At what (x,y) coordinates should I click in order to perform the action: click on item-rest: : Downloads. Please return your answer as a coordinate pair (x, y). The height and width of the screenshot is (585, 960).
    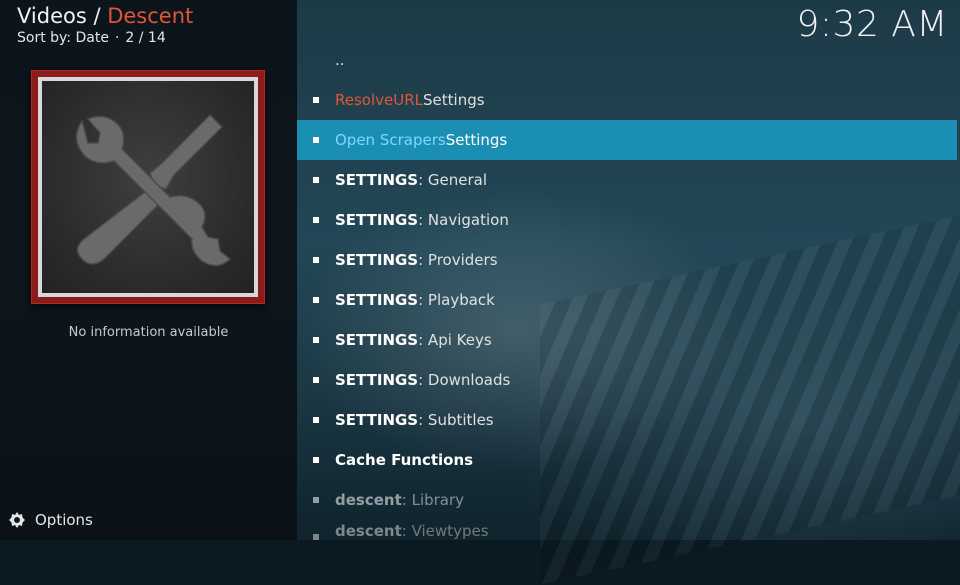
    Looking at the image, I should click on (464, 380).